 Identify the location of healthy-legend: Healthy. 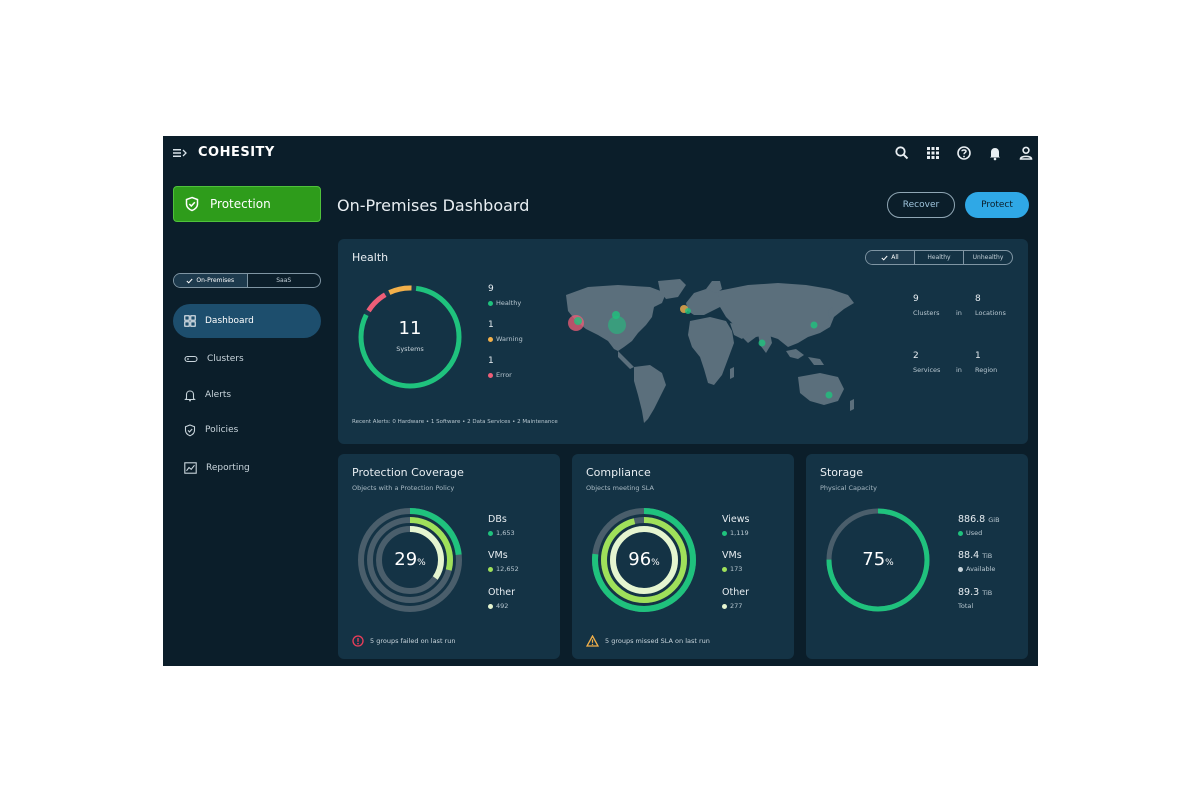
(504, 303).